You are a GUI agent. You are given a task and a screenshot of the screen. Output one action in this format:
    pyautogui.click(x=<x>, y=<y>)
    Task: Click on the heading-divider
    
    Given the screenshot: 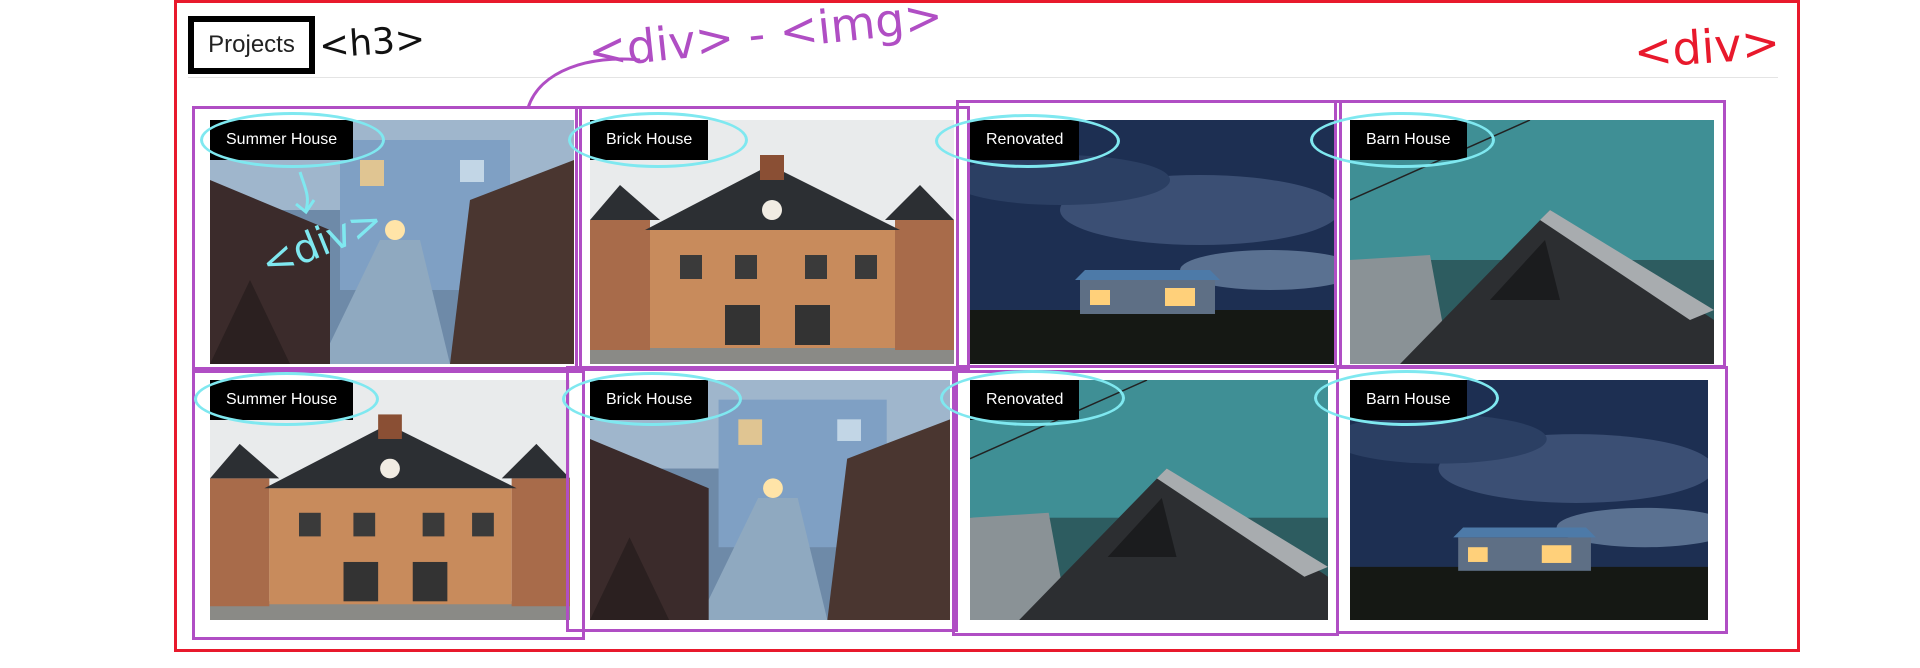 What is the action you would take?
    pyautogui.click(x=983, y=77)
    